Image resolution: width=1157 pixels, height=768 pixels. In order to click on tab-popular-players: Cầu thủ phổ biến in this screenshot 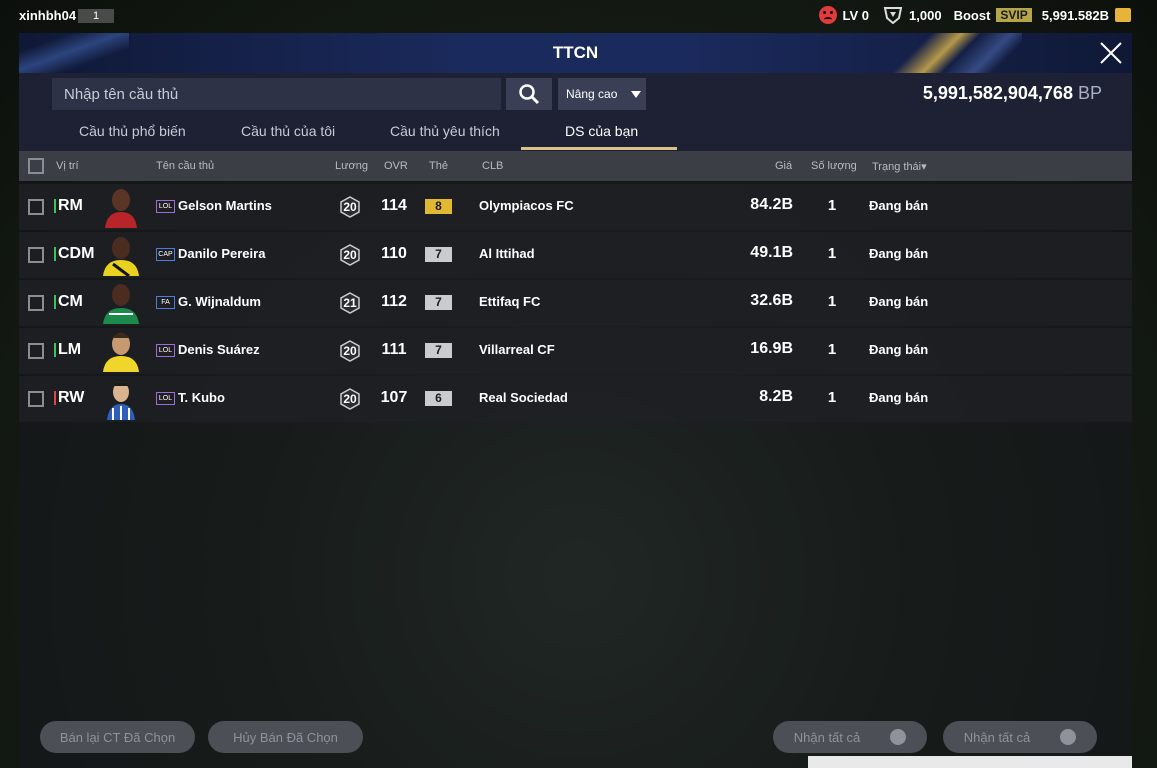, I will do `click(132, 131)`.